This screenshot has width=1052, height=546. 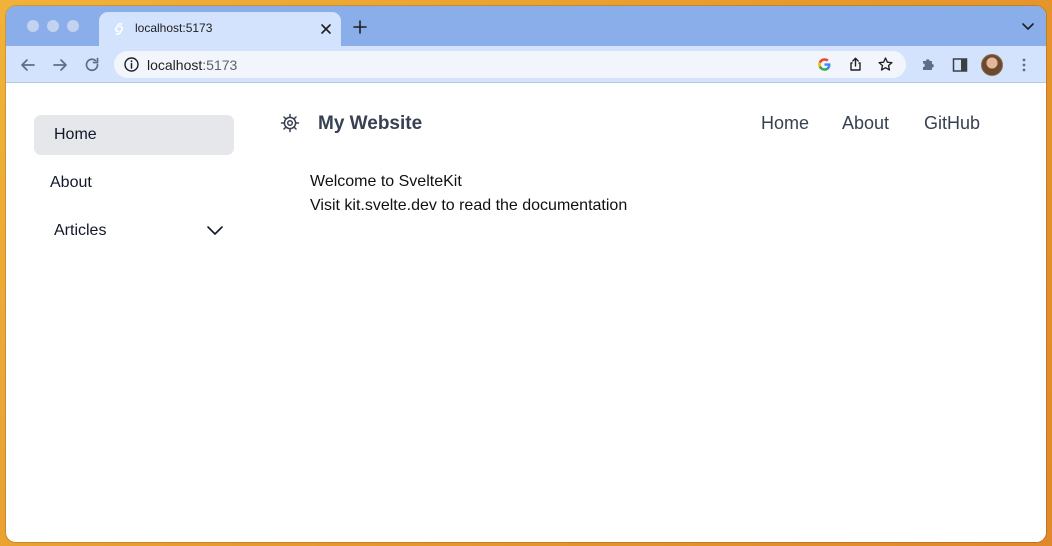 What do you see at coordinates (92, 65) in the screenshot?
I see `reload-icon` at bounding box center [92, 65].